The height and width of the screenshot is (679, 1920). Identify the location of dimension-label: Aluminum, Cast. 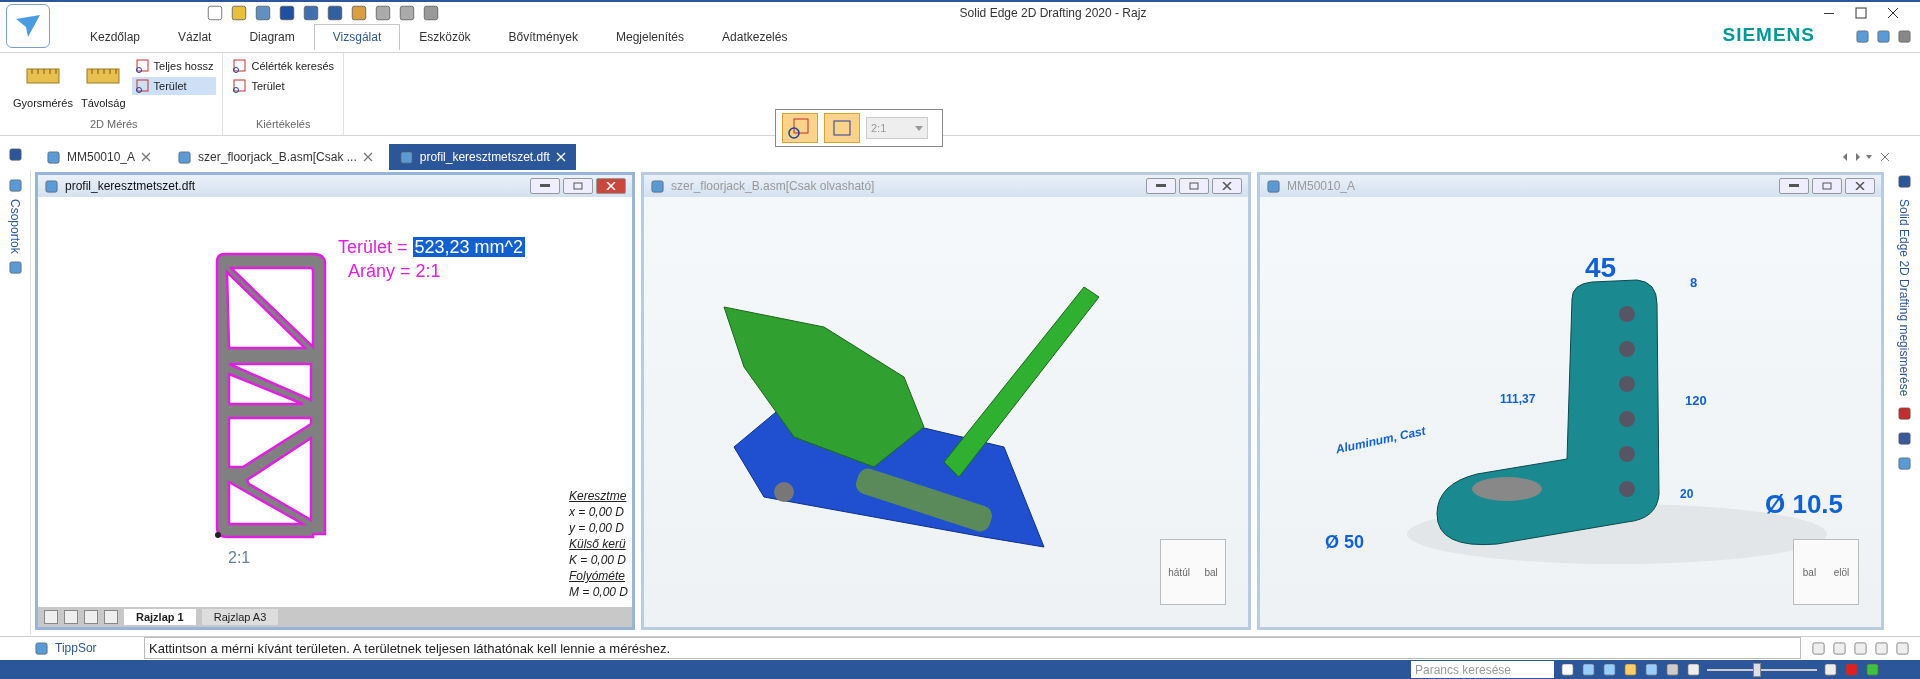
(1380, 440).